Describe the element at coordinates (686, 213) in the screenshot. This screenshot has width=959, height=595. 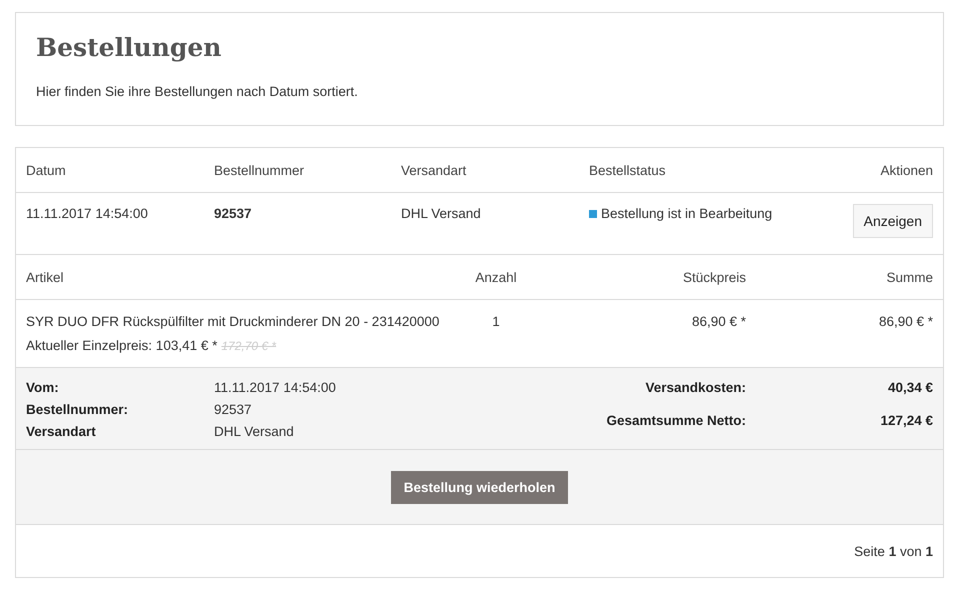
I see `status-text: Bestellung ist in Bearbeitung` at that location.